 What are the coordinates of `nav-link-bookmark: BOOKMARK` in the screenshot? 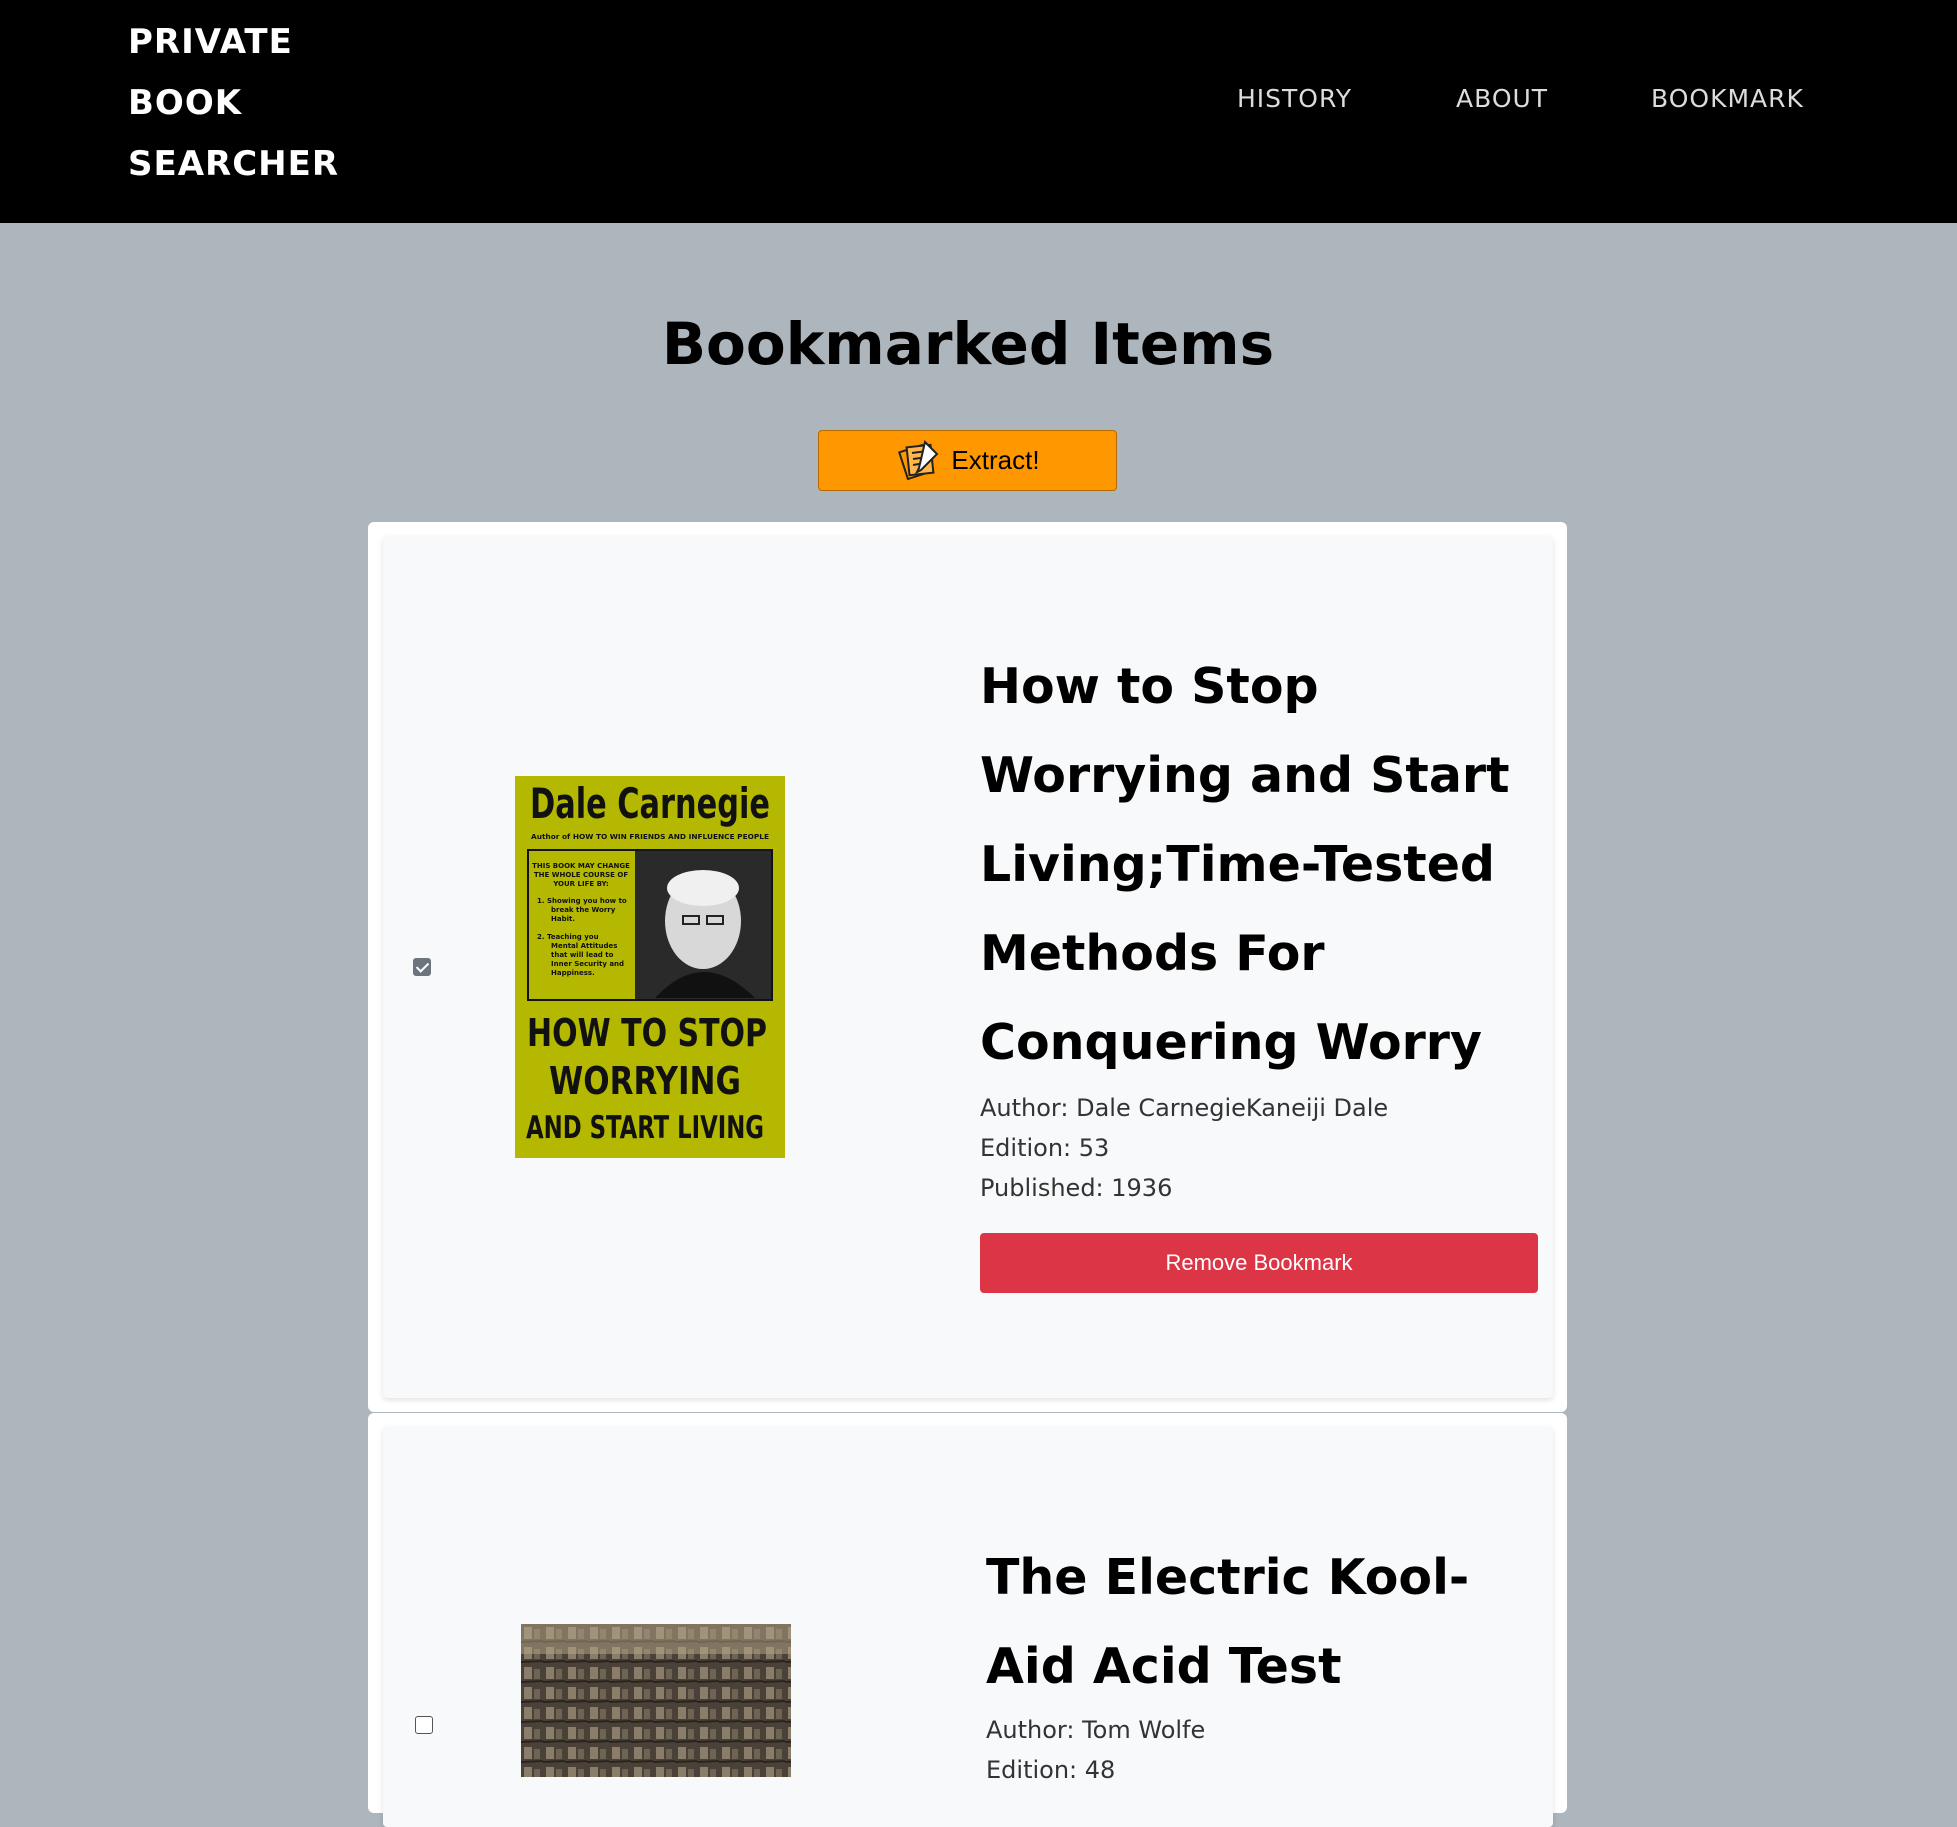 It's located at (1727, 98).